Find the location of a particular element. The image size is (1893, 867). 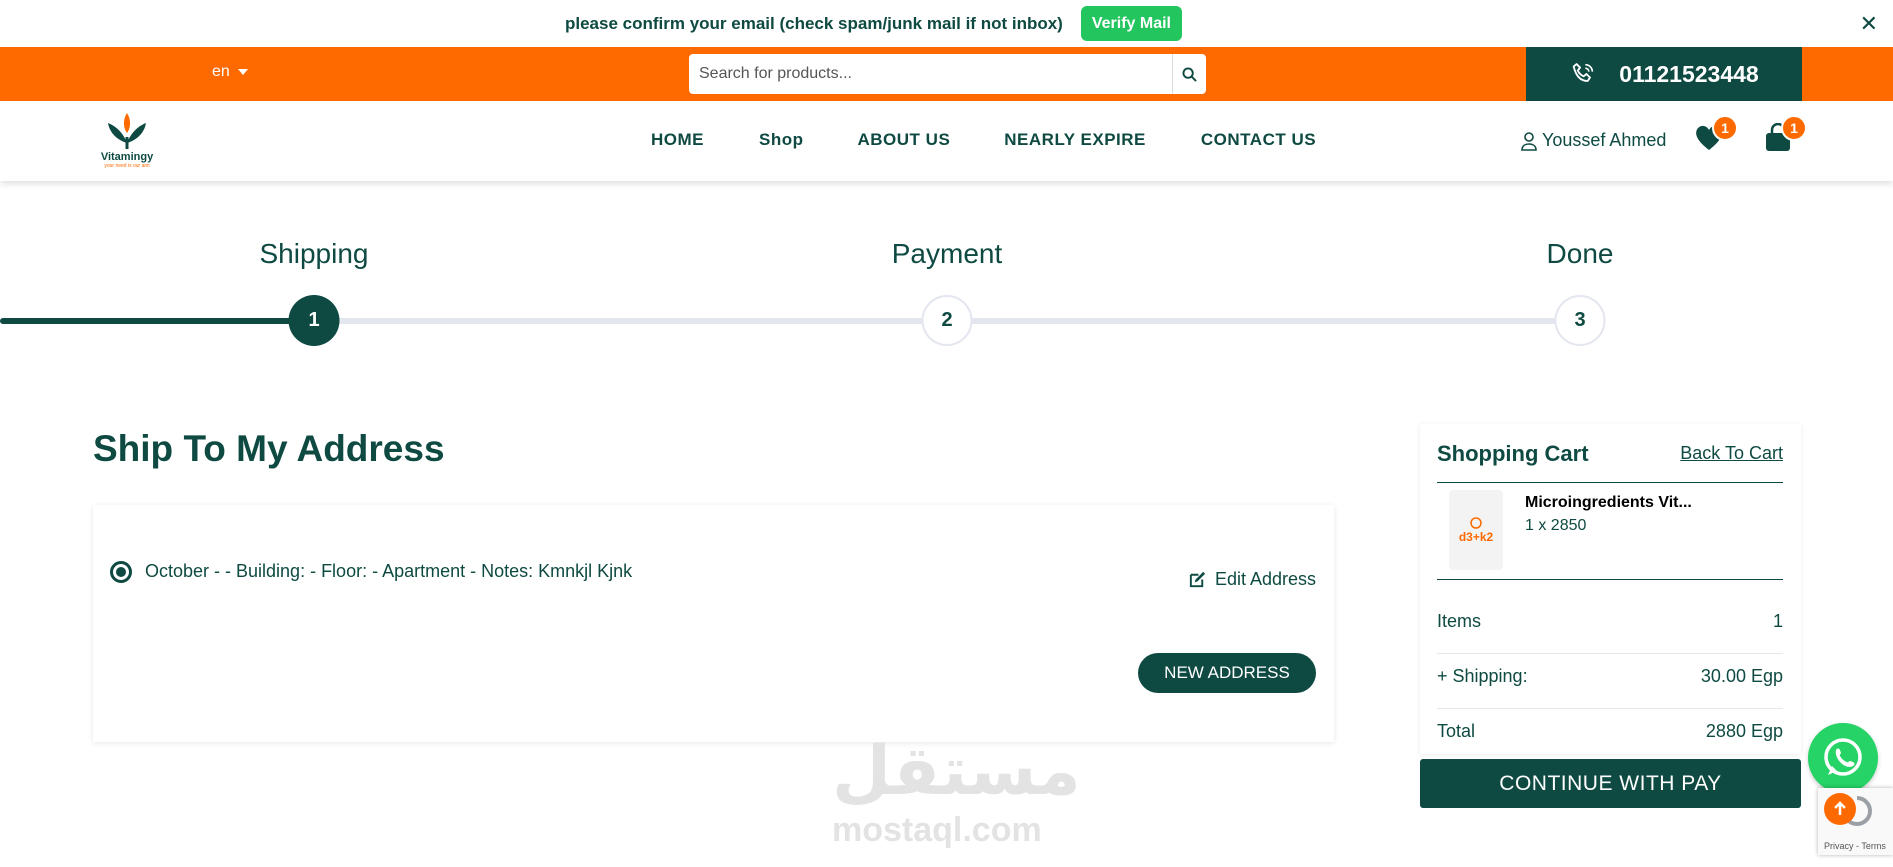

language-value: en is located at coordinates (221, 71).